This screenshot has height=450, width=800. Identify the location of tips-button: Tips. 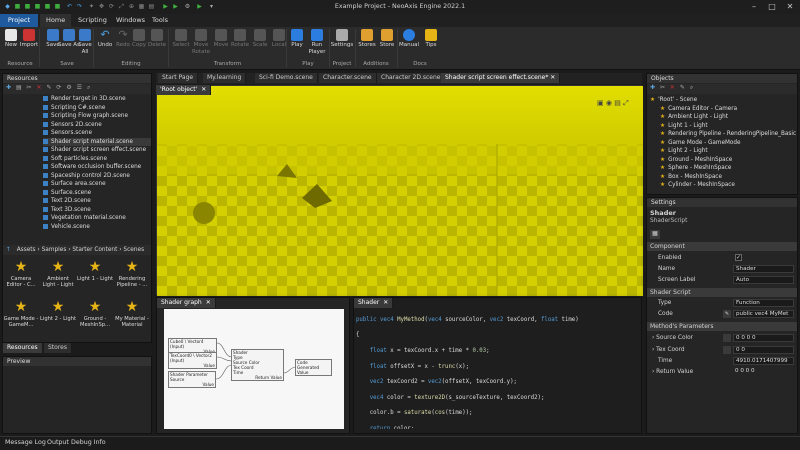
(431, 39).